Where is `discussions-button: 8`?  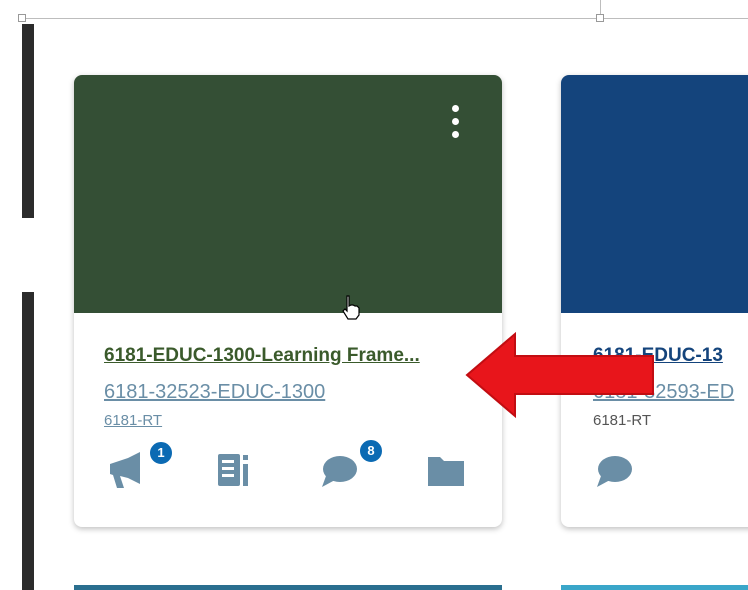 discussions-button: 8 is located at coordinates (351, 464).